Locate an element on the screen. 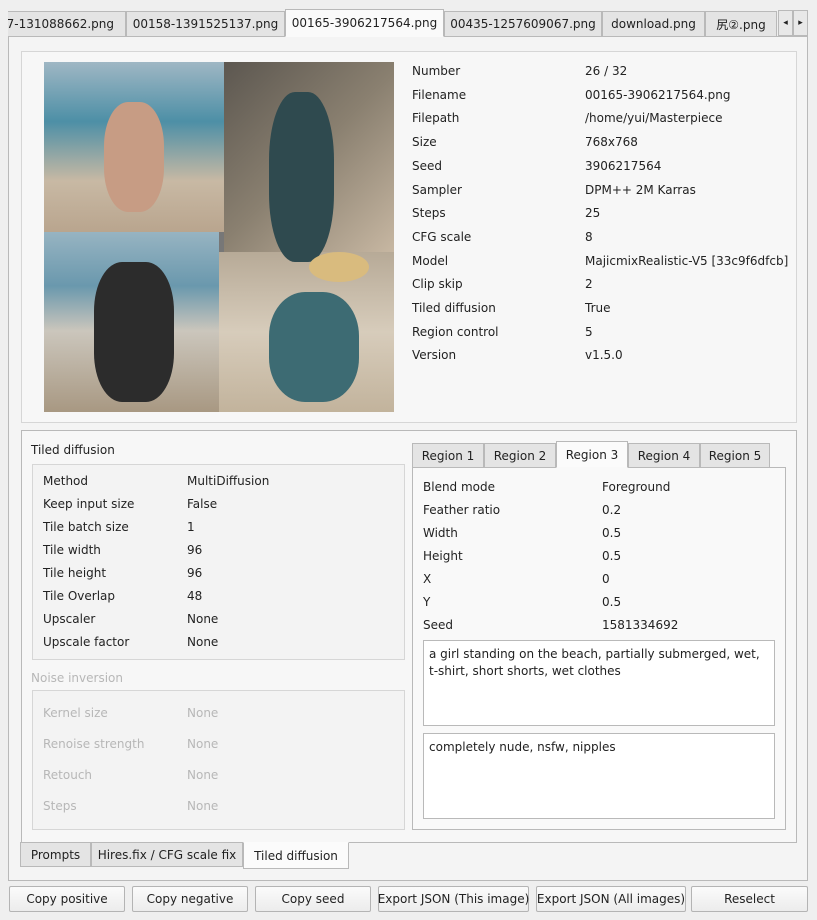 The image size is (817, 920). noise-label: Steps is located at coordinates (60, 806).